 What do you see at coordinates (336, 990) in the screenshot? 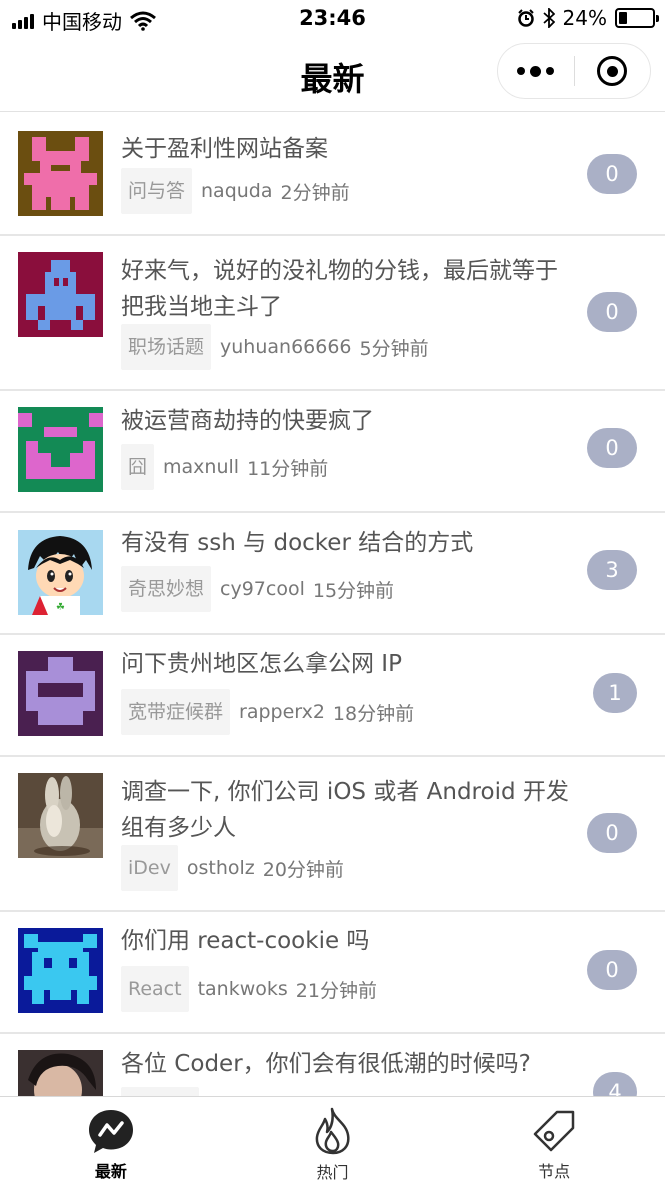
I see `post-time: 21分钟前` at bounding box center [336, 990].